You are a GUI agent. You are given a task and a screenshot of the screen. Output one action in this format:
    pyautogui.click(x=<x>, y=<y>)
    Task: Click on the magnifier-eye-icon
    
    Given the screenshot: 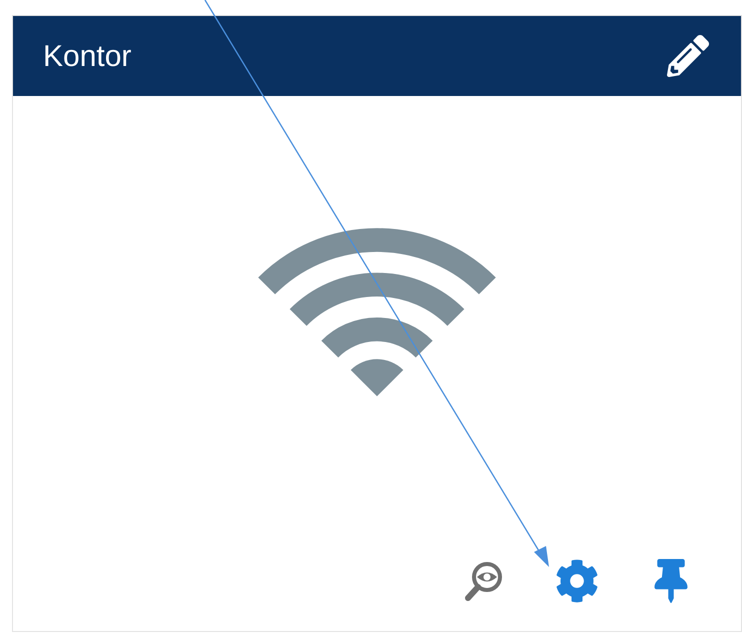 What is the action you would take?
    pyautogui.click(x=483, y=581)
    